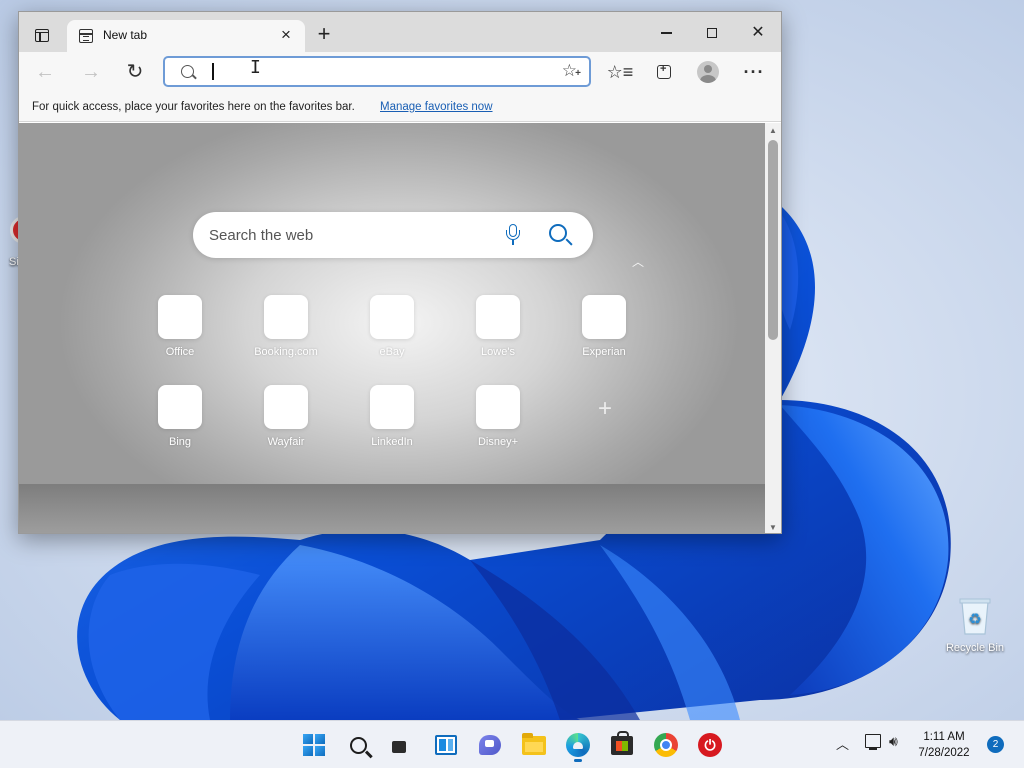 The width and height of the screenshot is (1024, 768). I want to click on close-window-button: ✕, so click(758, 33).